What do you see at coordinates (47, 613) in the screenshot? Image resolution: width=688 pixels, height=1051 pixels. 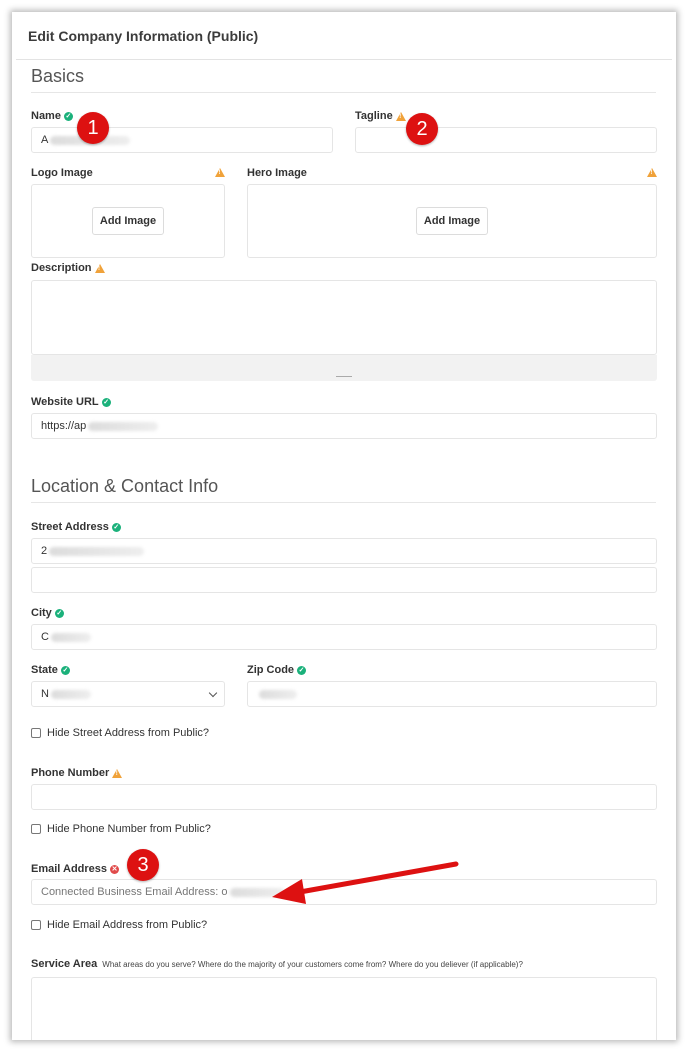 I see `city-label: City ✓` at bounding box center [47, 613].